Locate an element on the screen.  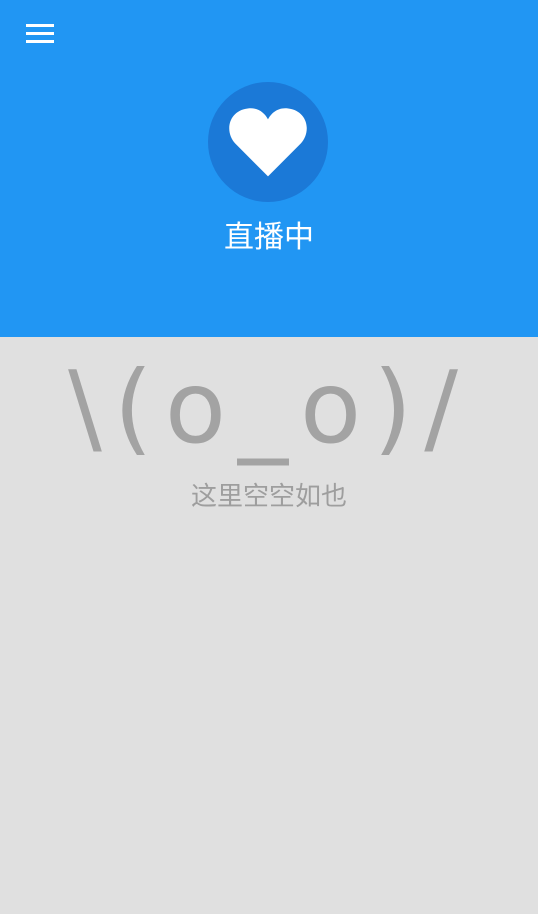
hamburger-menu-icon is located at coordinates (40, 34).